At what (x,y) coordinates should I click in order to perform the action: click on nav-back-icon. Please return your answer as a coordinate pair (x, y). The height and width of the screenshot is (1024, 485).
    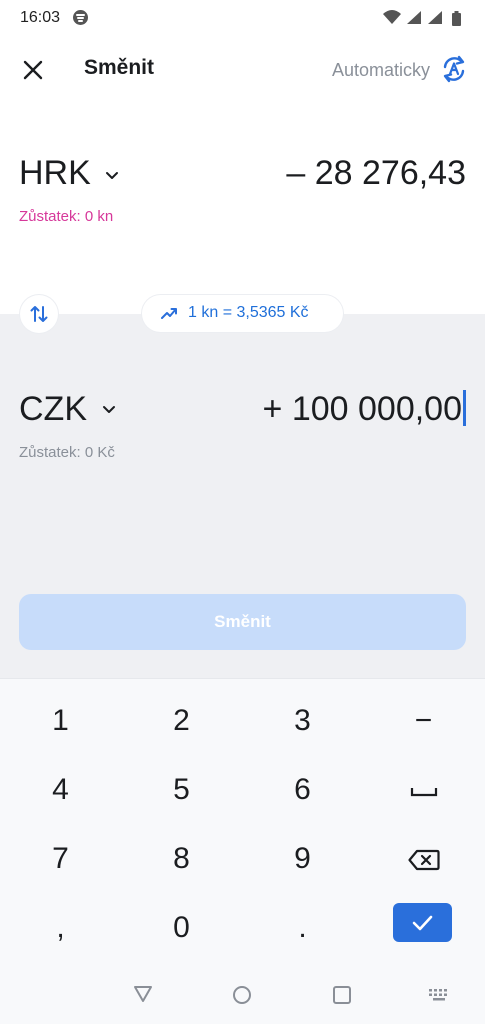
    Looking at the image, I should click on (143, 994).